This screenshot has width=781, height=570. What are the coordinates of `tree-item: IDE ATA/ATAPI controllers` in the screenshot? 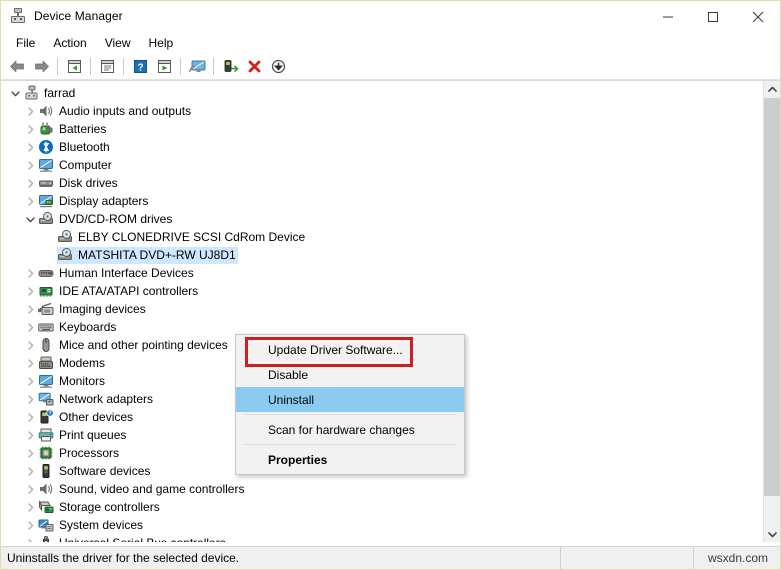 It's located at (379, 291).